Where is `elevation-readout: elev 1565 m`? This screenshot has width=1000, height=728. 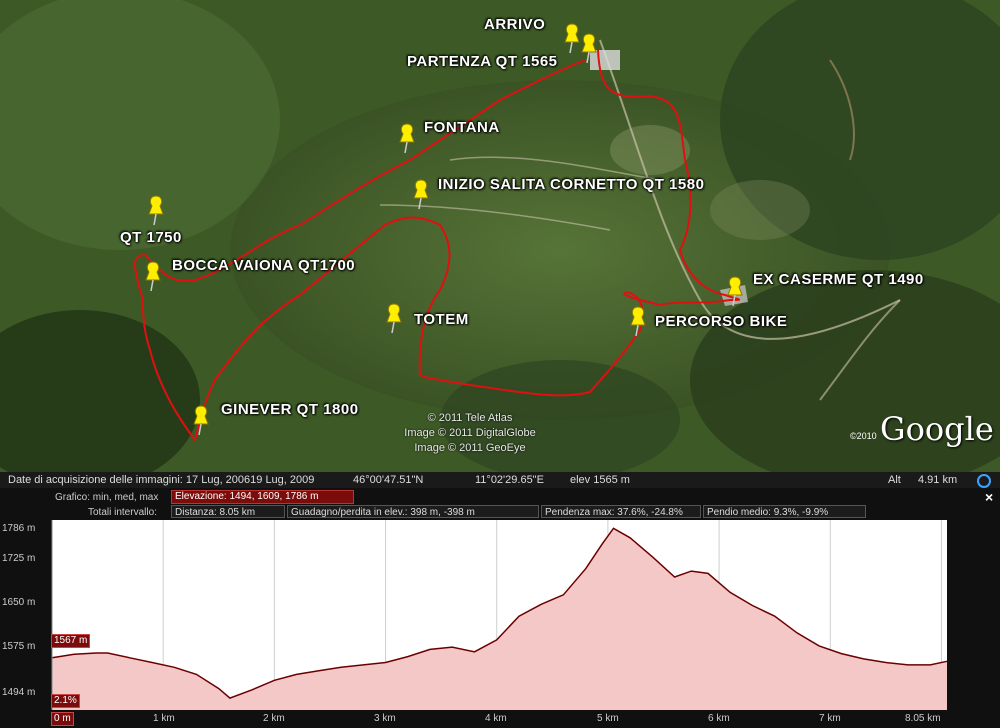
elevation-readout: elev 1565 m is located at coordinates (600, 480).